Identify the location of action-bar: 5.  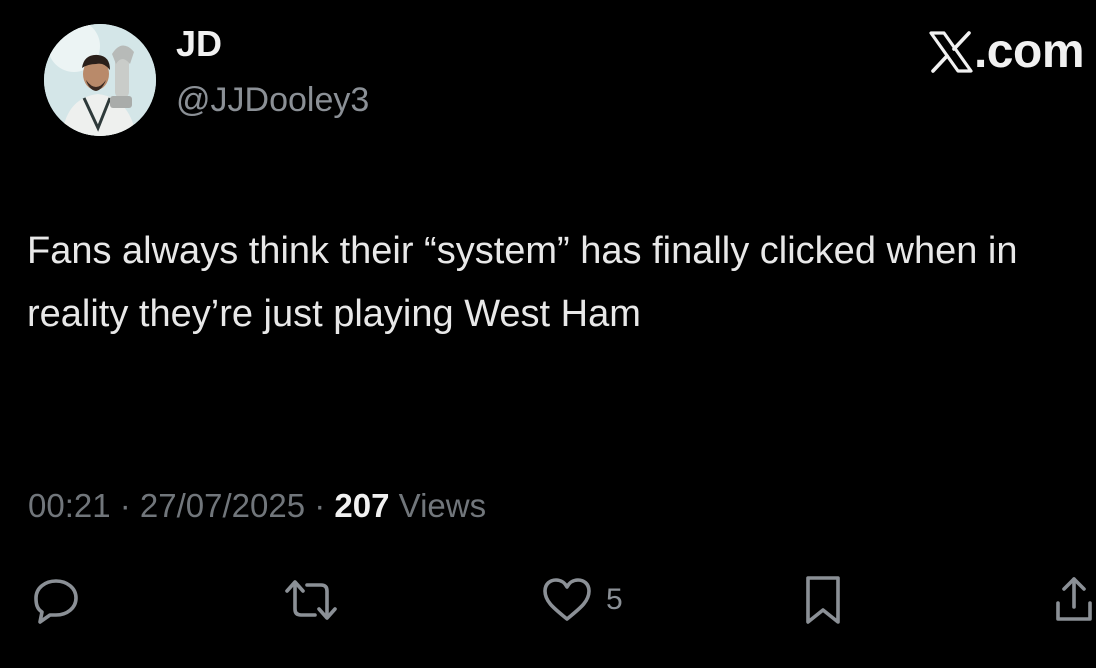
(548, 600).